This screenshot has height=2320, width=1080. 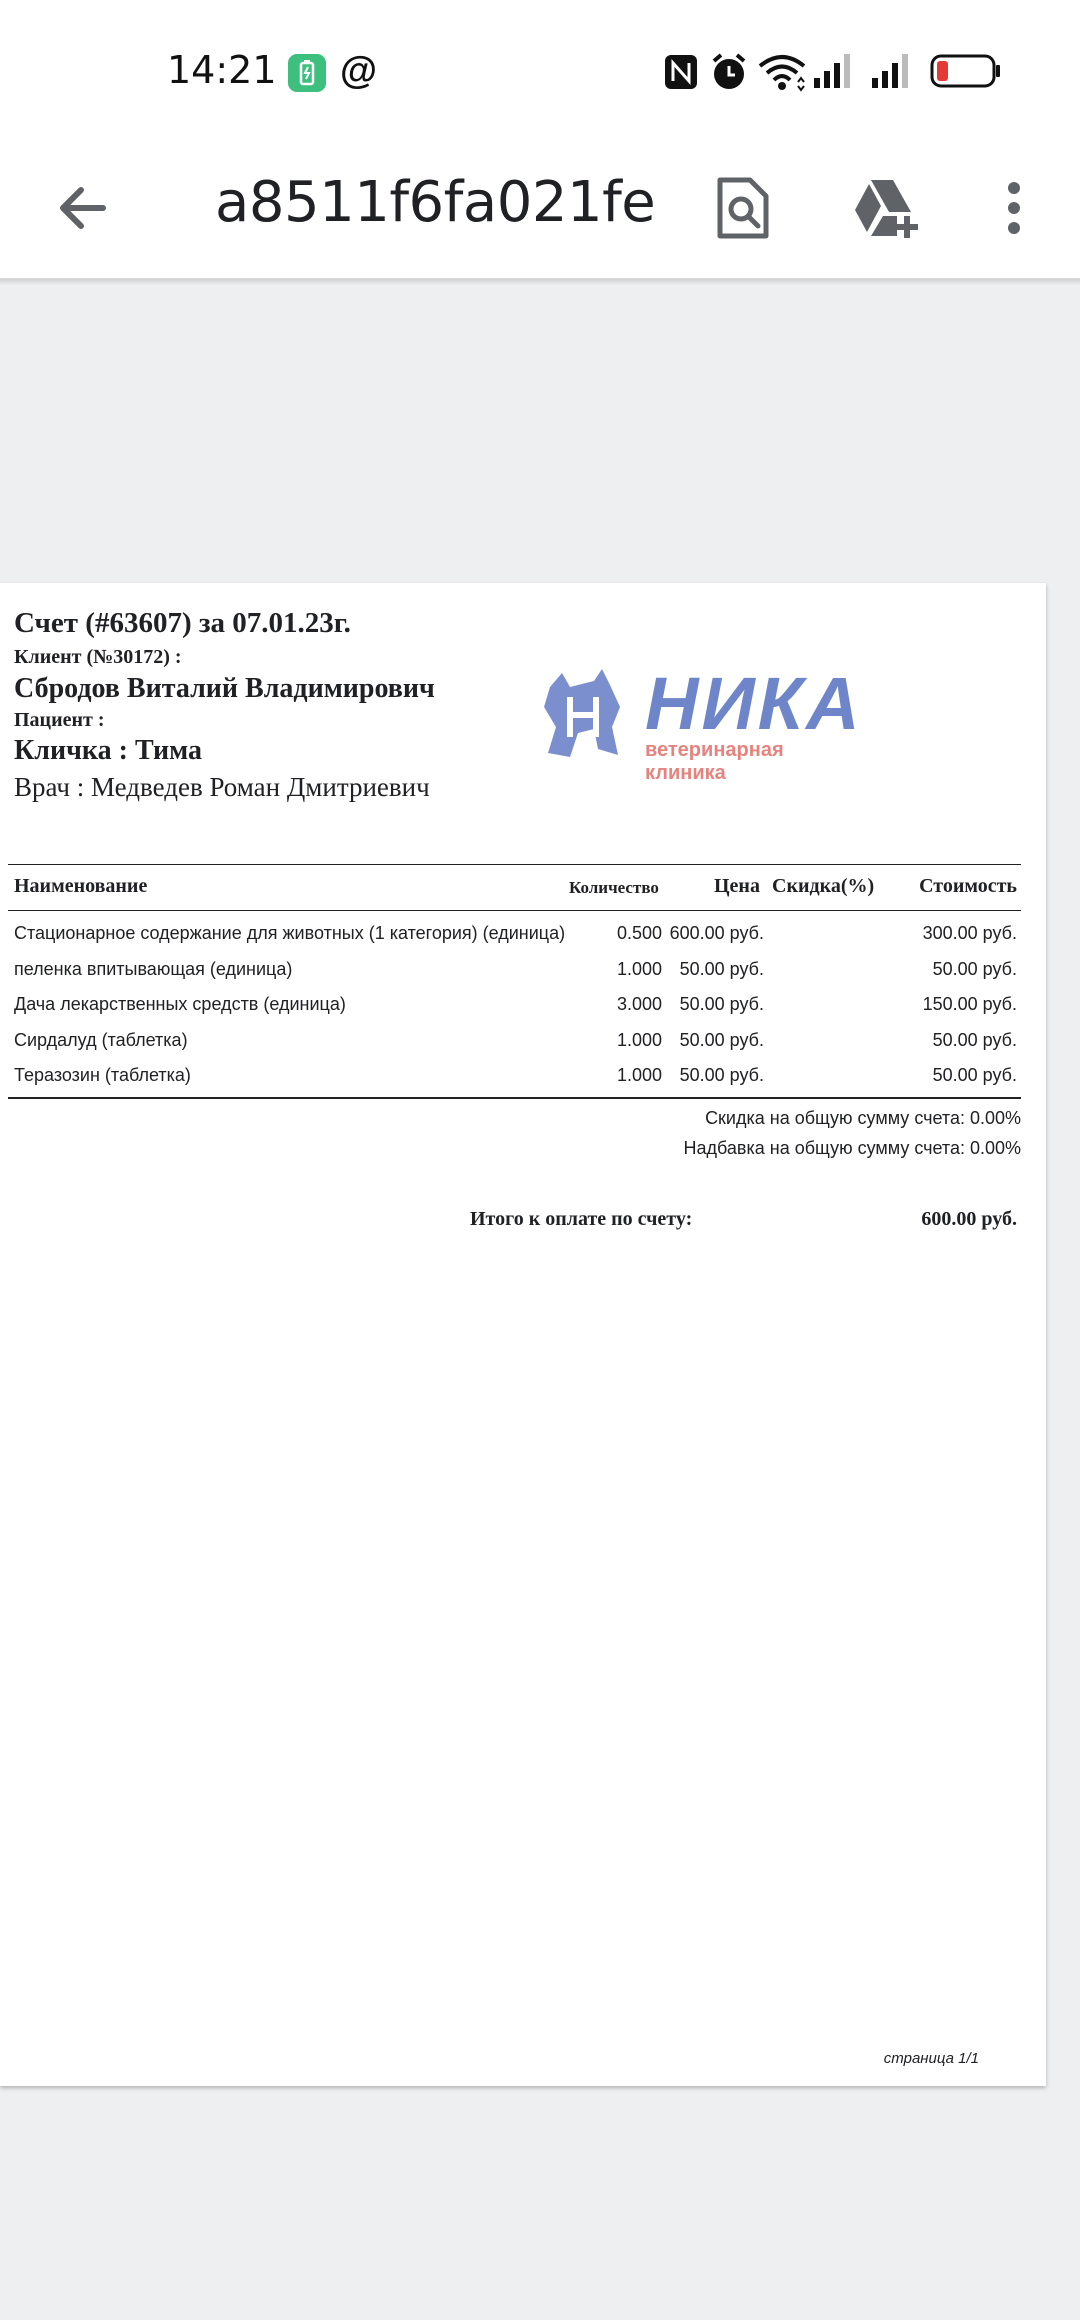 What do you see at coordinates (614, 887) in the screenshot?
I see `col-header-qty: Количество` at bounding box center [614, 887].